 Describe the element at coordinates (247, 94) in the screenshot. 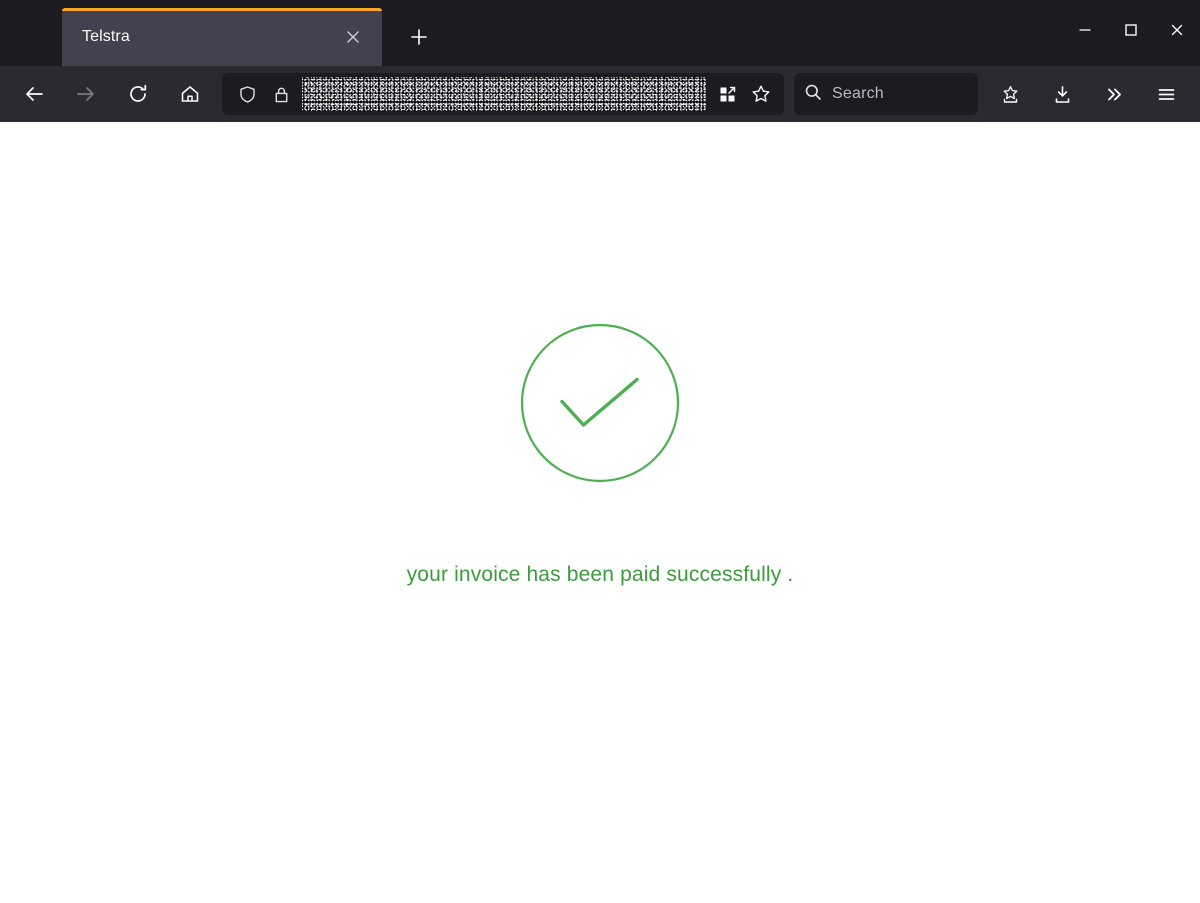

I see `shield-icon` at that location.